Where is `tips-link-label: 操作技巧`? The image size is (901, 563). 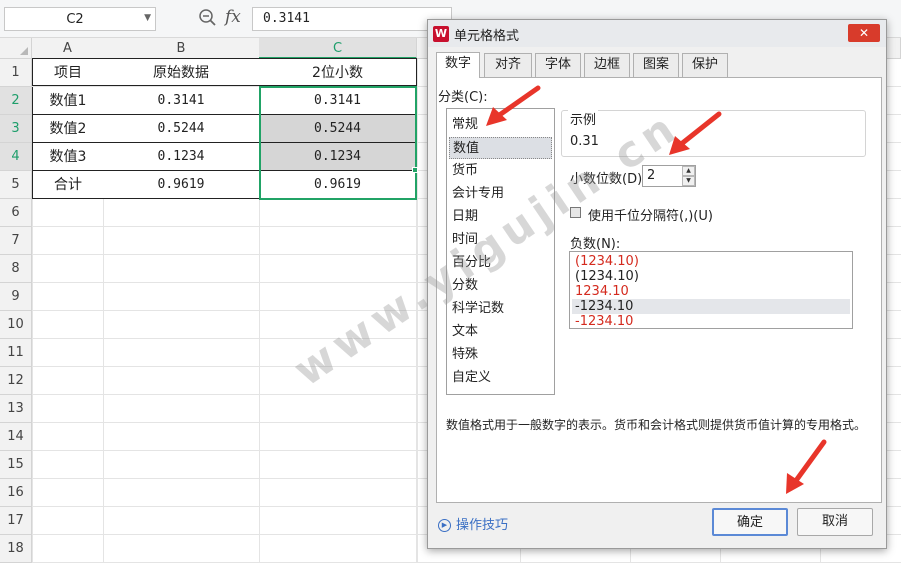 tips-link-label: 操作技巧 is located at coordinates (482, 525).